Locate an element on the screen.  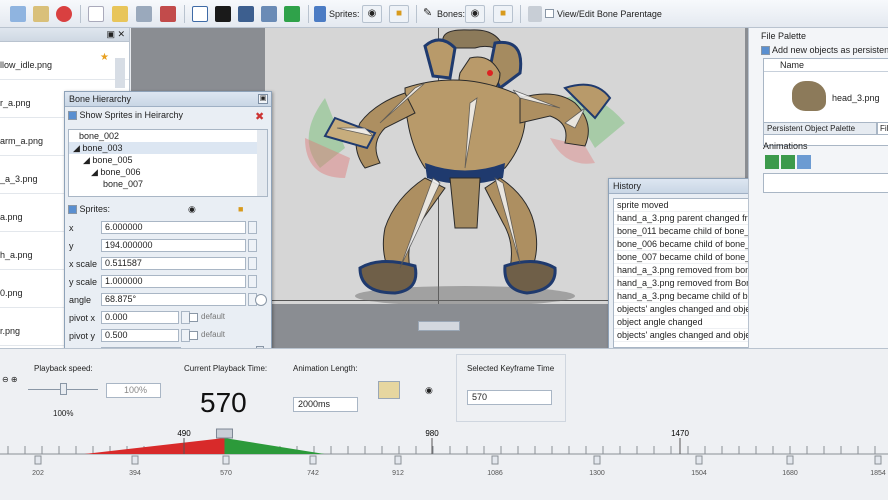
prop-label: pivot x is located at coordinates (82, 318).